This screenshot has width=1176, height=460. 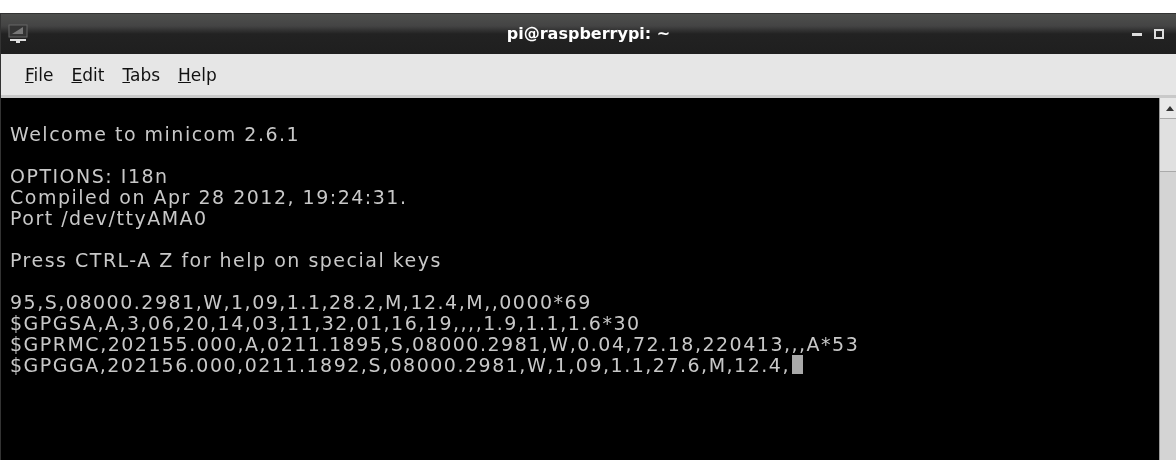 I want to click on terminal-line: Compiled on Apr 28 2012, 19:24:31., so click(x=209, y=197).